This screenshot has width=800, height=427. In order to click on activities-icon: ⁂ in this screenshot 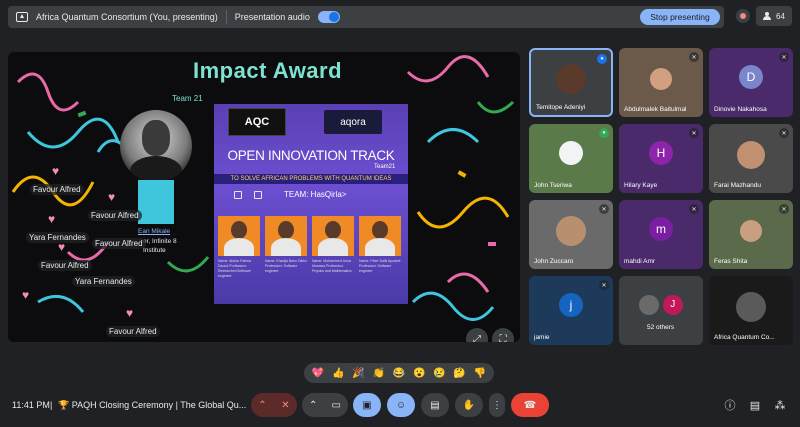, I will do `click(780, 405)`.